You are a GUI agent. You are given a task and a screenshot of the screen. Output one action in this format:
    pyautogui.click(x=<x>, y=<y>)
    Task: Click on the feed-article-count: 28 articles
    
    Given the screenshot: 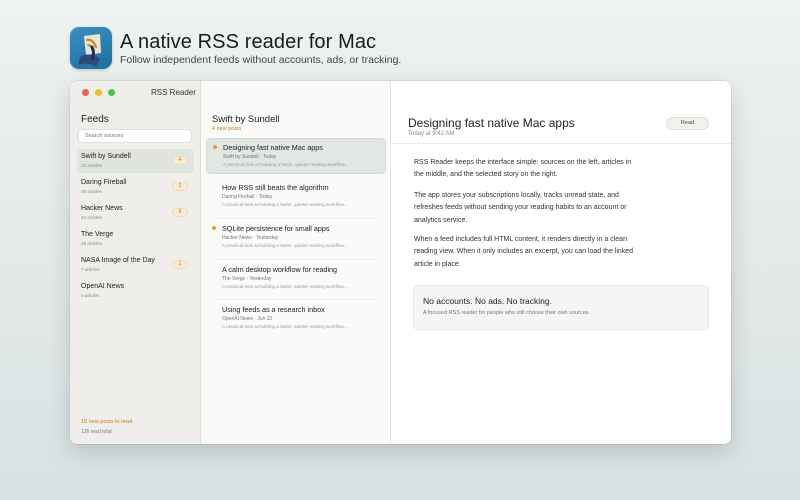 What is the action you would take?
    pyautogui.click(x=91, y=191)
    